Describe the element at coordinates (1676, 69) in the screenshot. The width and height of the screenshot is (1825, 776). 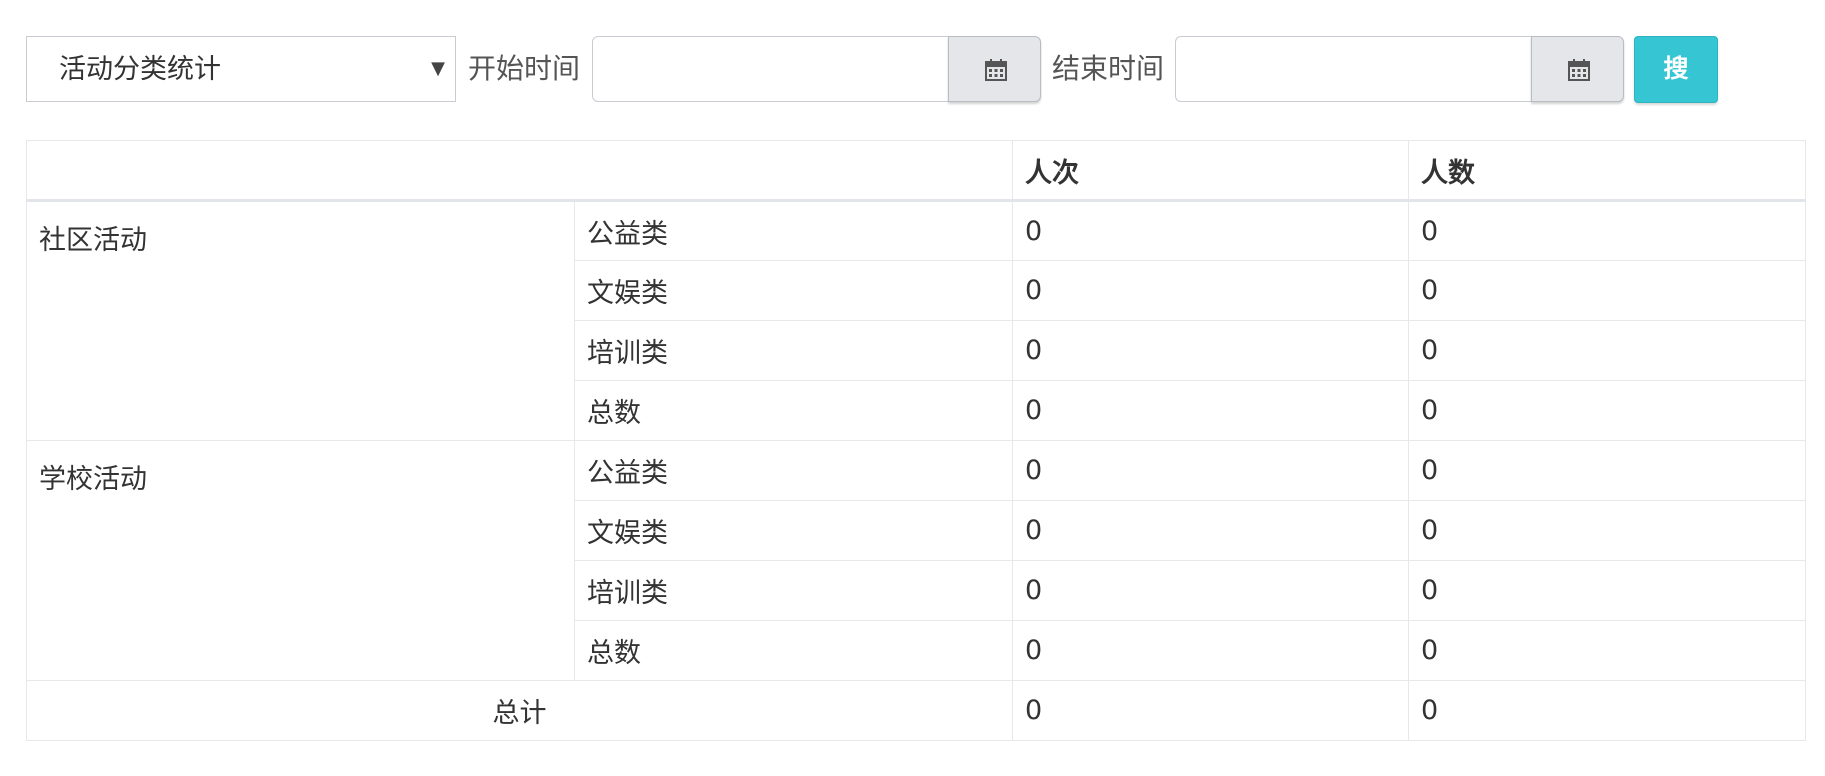
I see `search-button: 搜` at that location.